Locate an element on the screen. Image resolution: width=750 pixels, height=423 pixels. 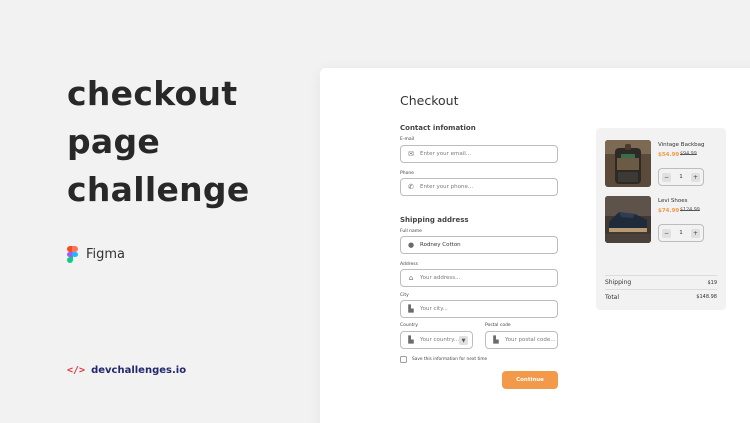
tool-row: Figma is located at coordinates (96, 254).